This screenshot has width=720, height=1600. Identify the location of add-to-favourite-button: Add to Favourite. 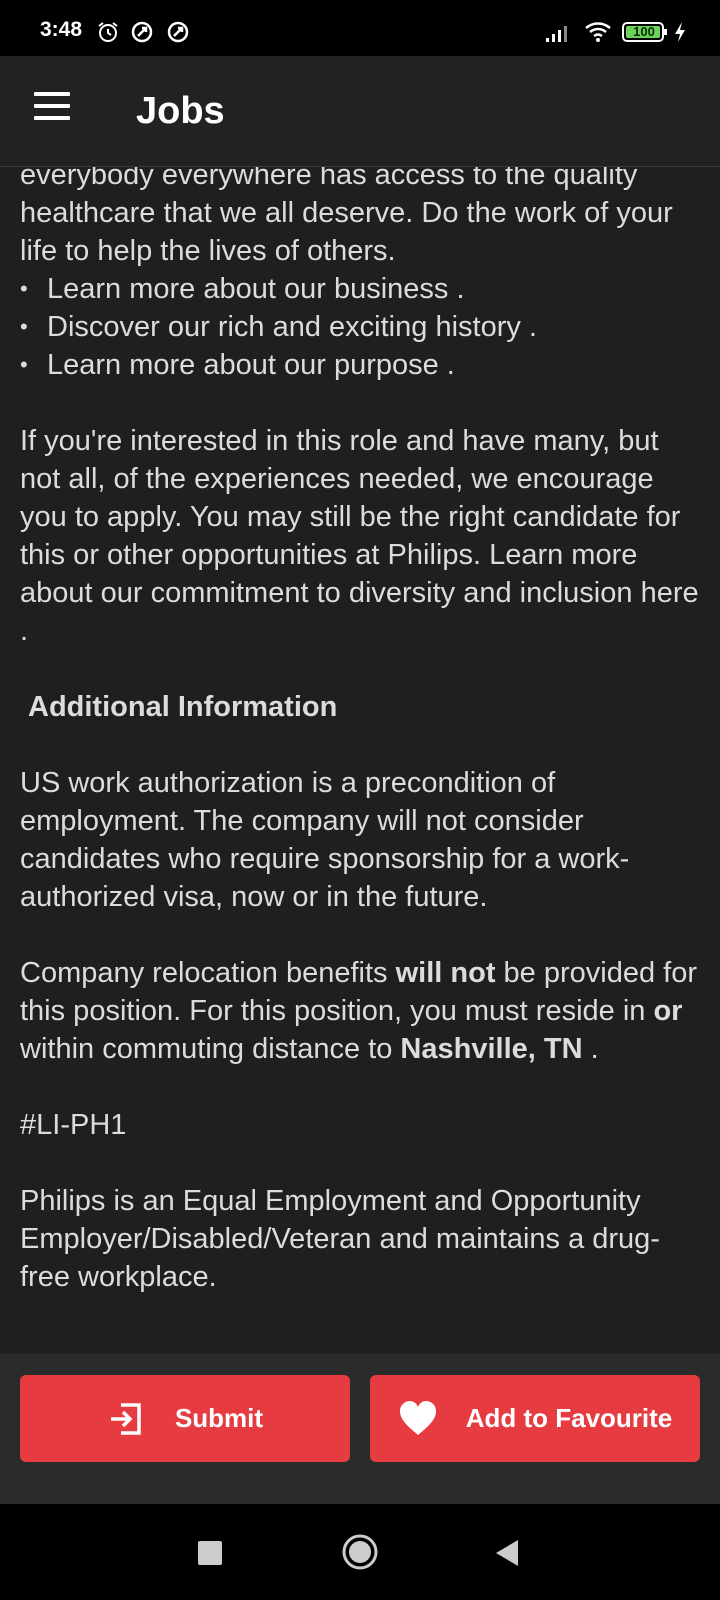
(535, 1418).